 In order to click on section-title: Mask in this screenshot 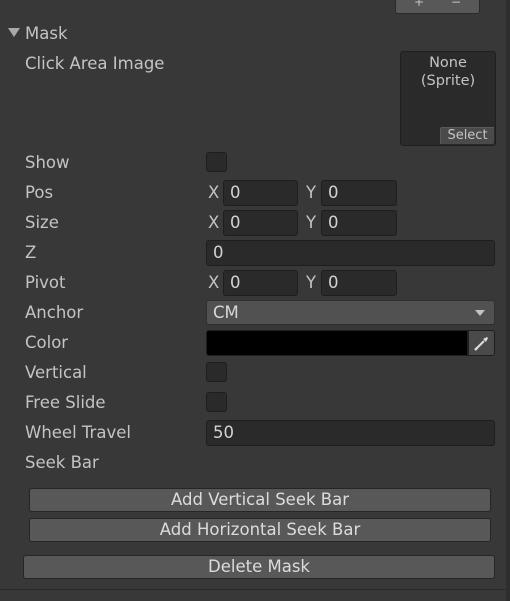, I will do `click(46, 34)`.